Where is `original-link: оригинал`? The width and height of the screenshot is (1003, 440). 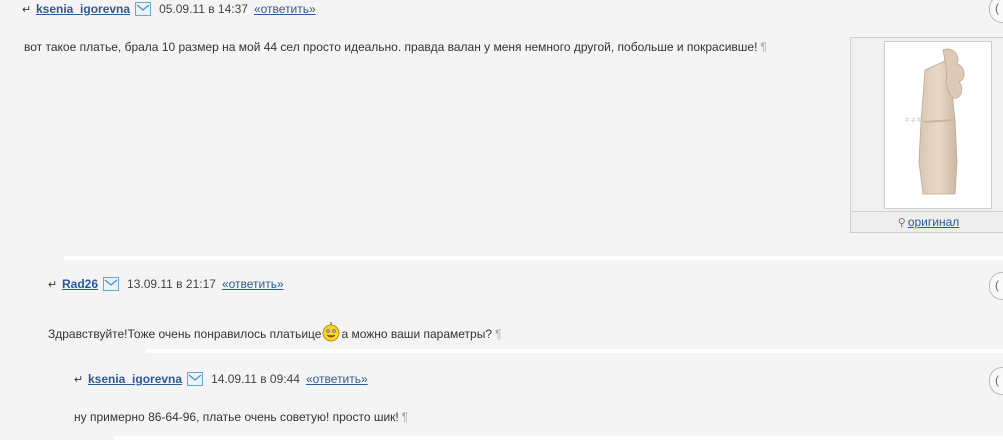
original-link: оригинал is located at coordinates (933, 222).